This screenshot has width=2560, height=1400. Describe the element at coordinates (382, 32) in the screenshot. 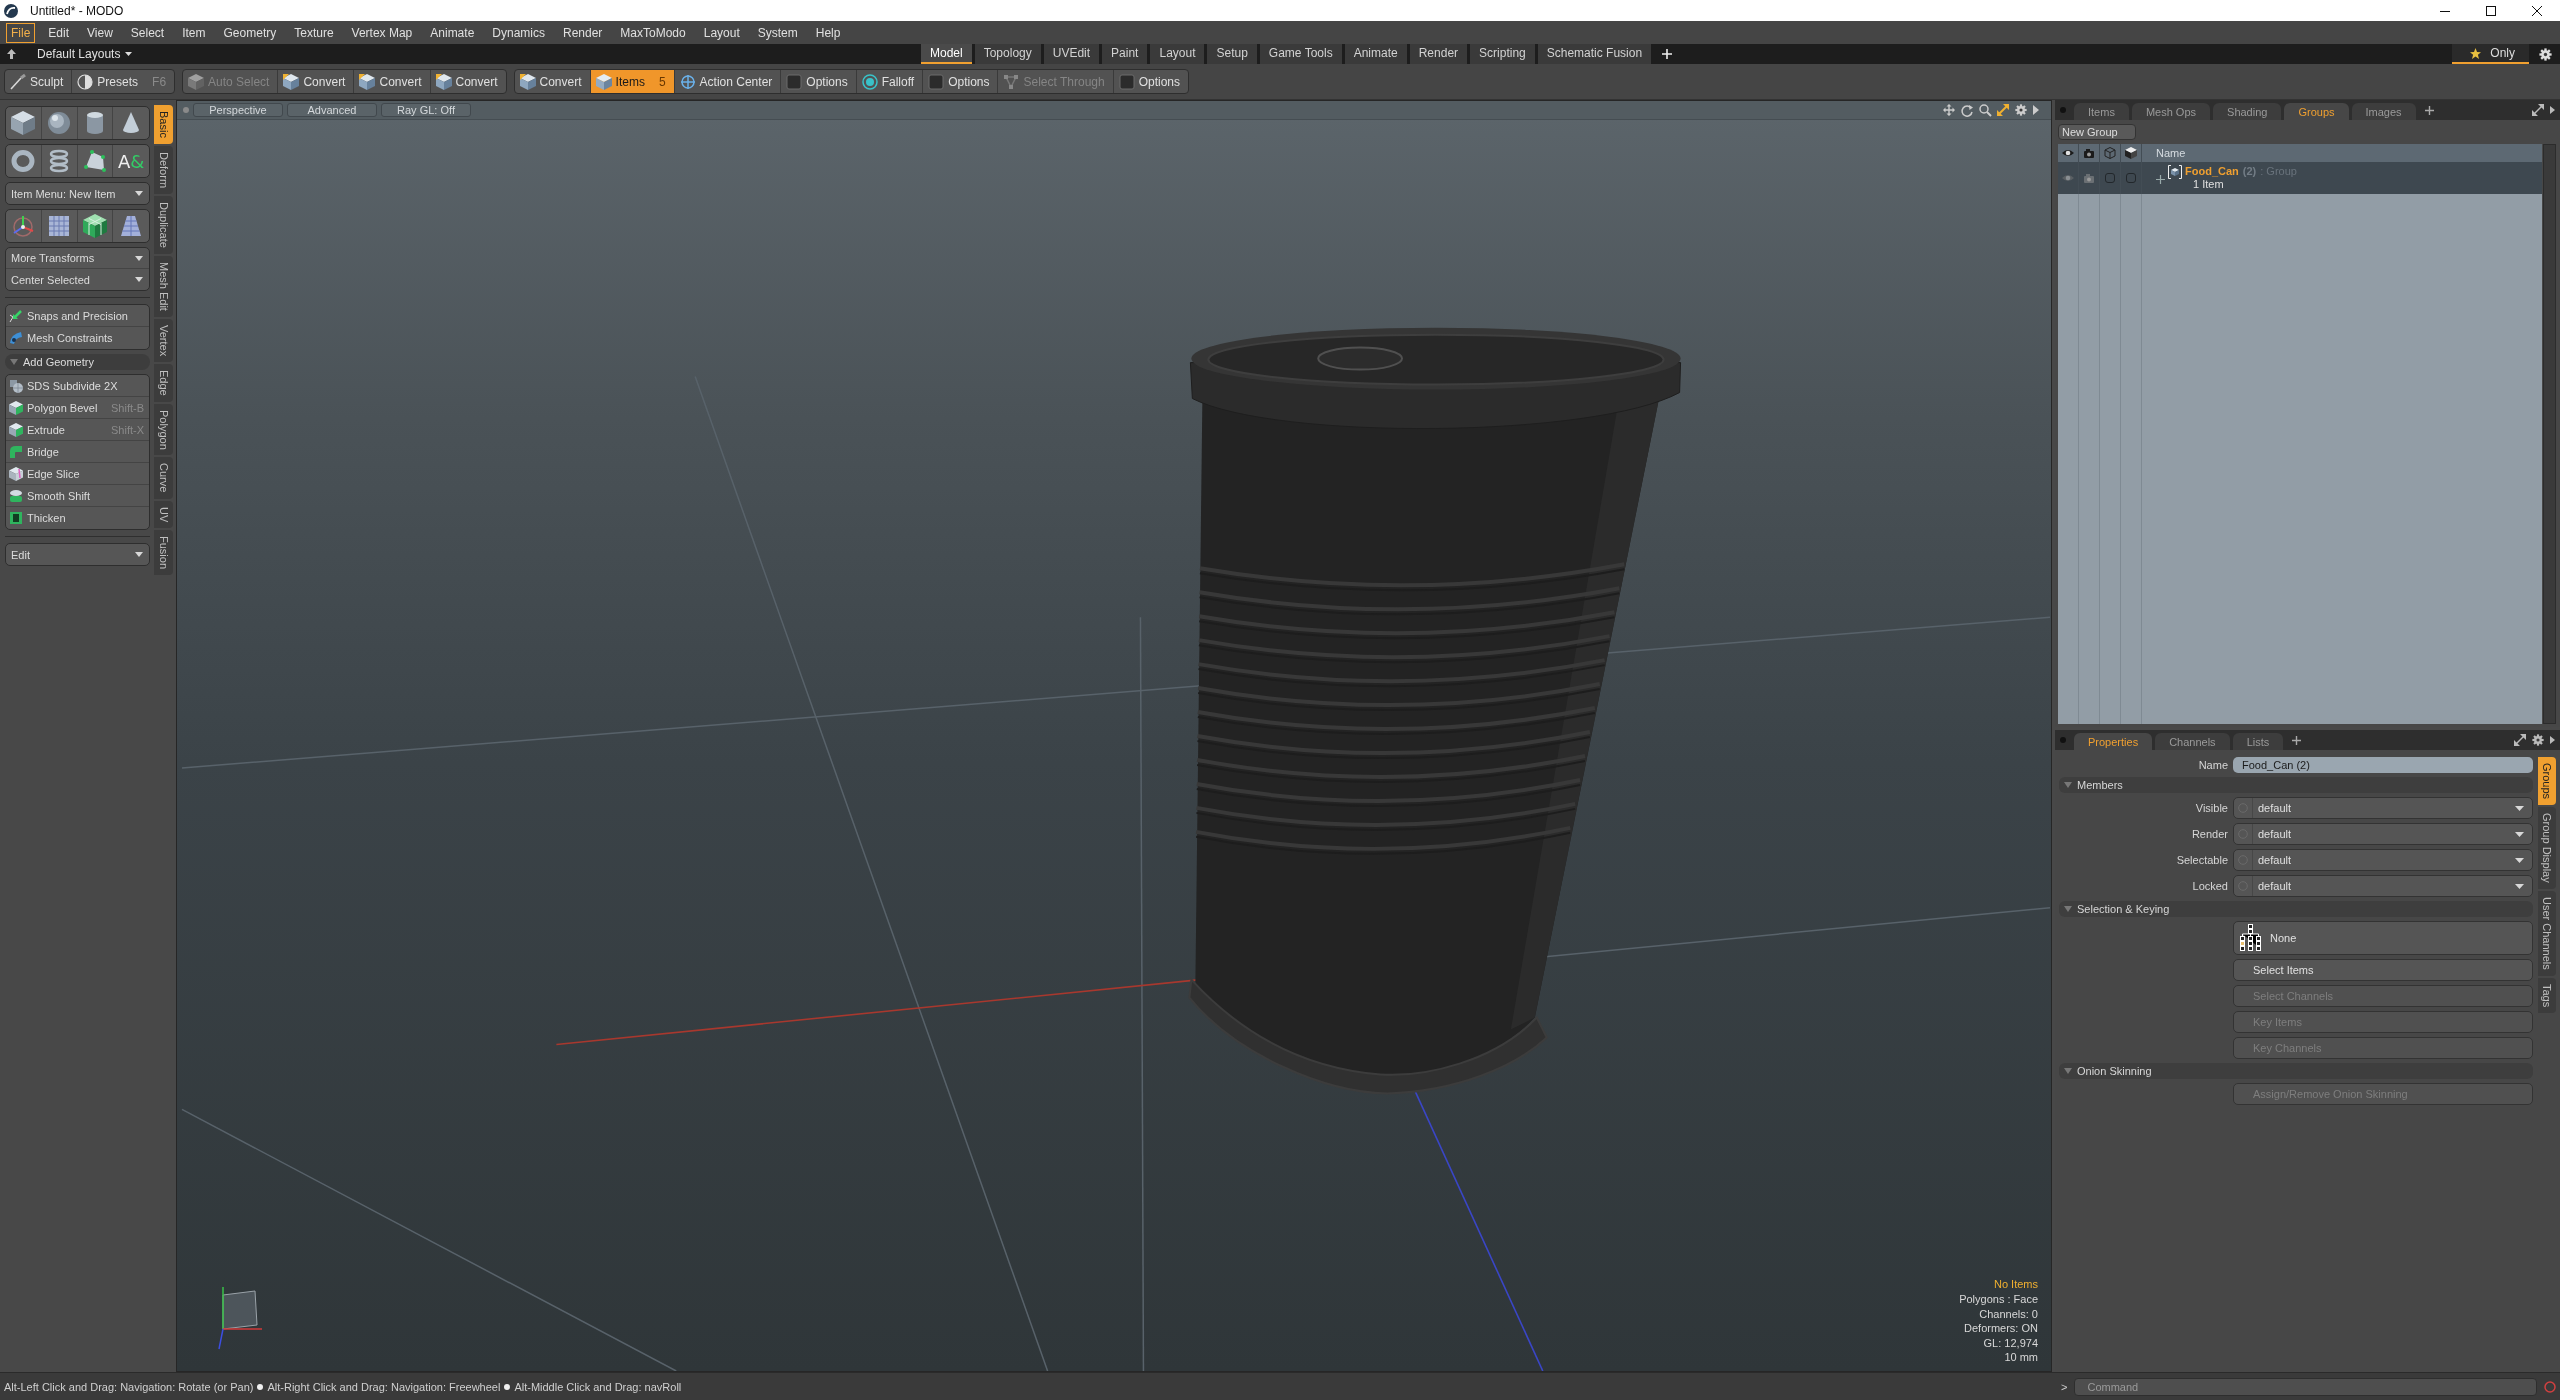

I see `menu-item: Vertex Map` at that location.